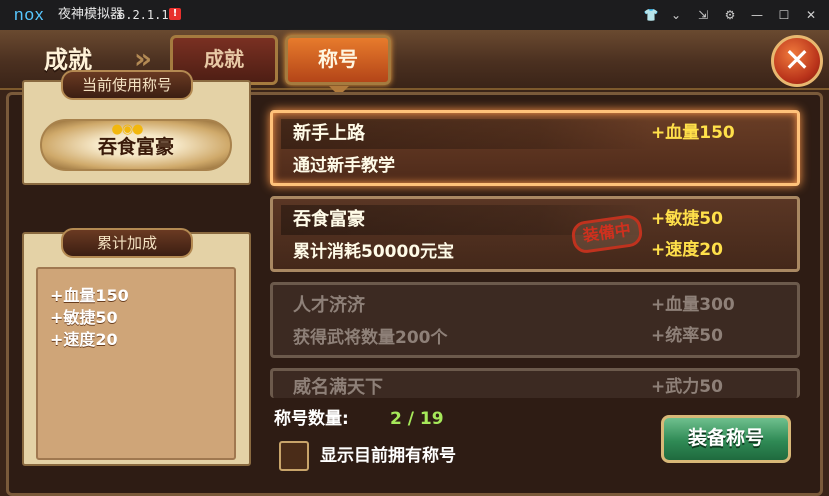 The height and width of the screenshot is (496, 829). Describe the element at coordinates (535, 148) in the screenshot. I see `title-card-selected: 新手上路 通过新手教学 +血量150` at that location.